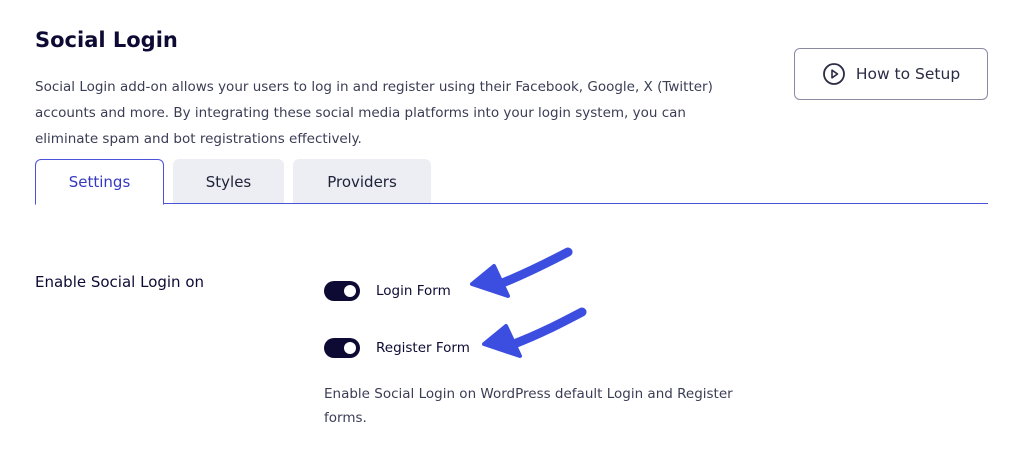 This screenshot has height=455, width=1024. I want to click on settings-tabs: Settings Styles Providers, so click(237, 182).